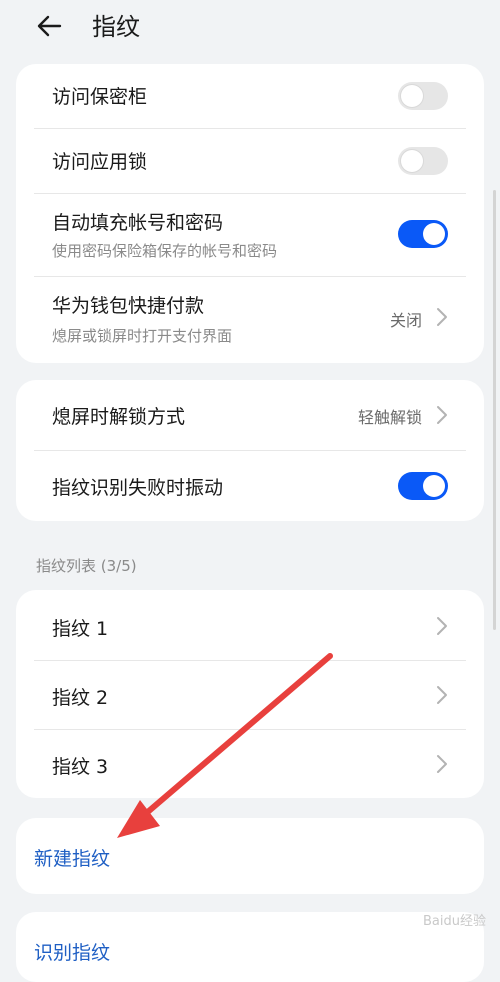 This screenshot has width=500, height=982. Describe the element at coordinates (119, 417) in the screenshot. I see `row-label: 熄屏时解锁方式` at that location.